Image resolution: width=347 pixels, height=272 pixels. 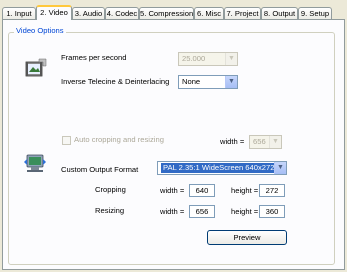 What do you see at coordinates (245, 190) in the screenshot?
I see `cropping-height-label: height =` at bounding box center [245, 190].